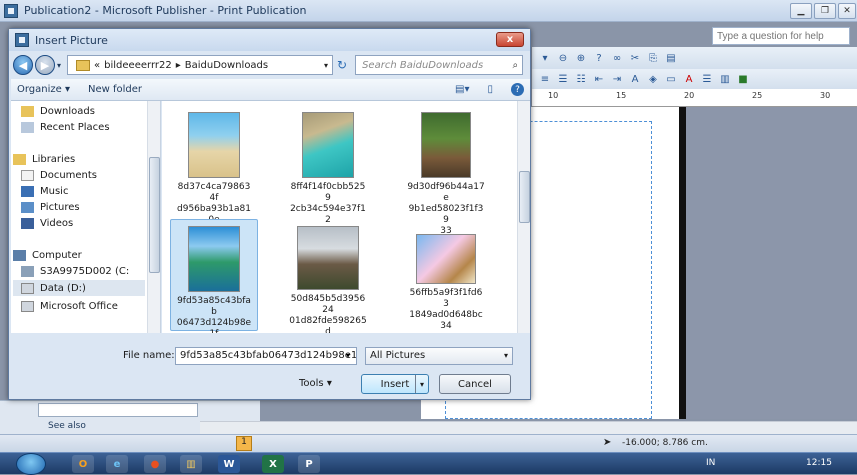 Image resolution: width=857 pixels, height=475 pixels. Describe the element at coordinates (214, 306) in the screenshot. I see `file-name: 9fd53a85c43bfab` at that location.